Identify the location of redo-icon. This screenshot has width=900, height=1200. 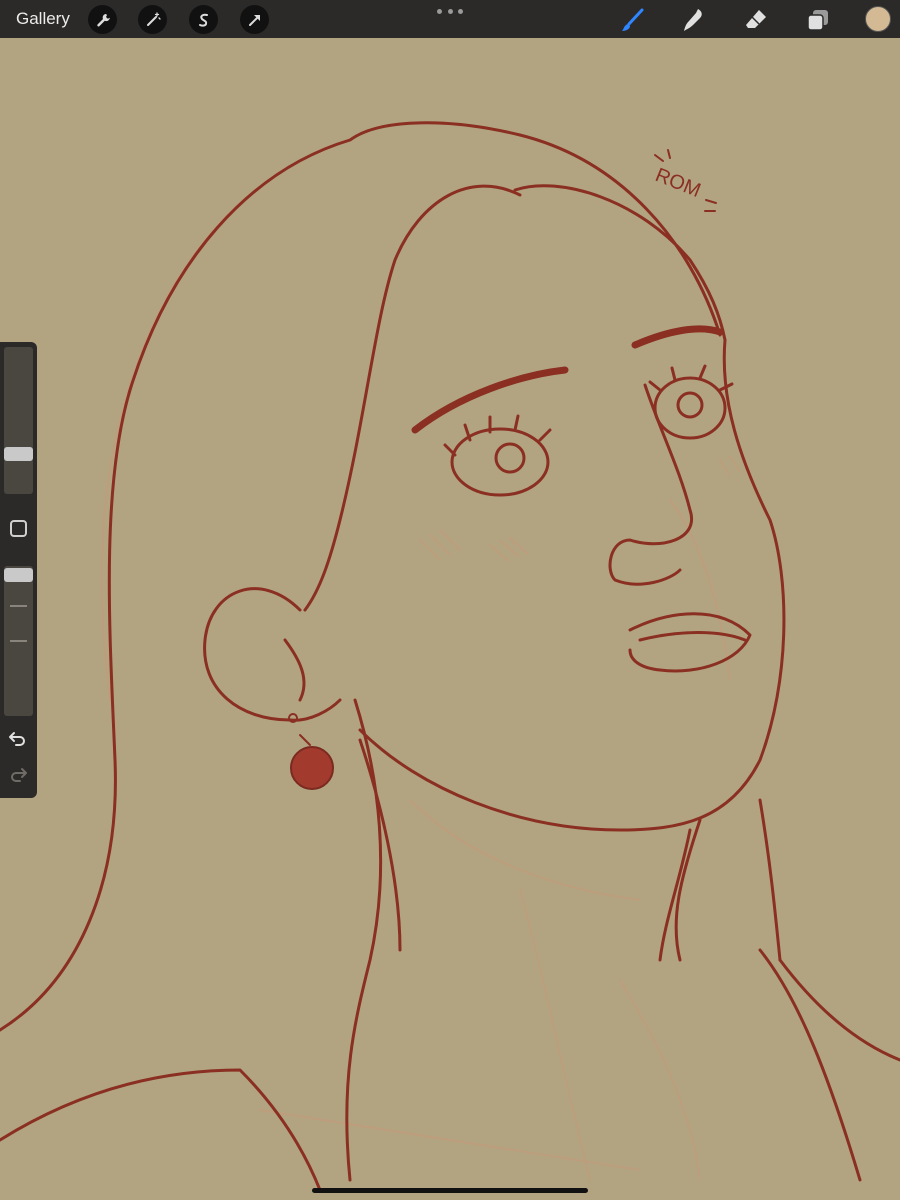
(18, 774).